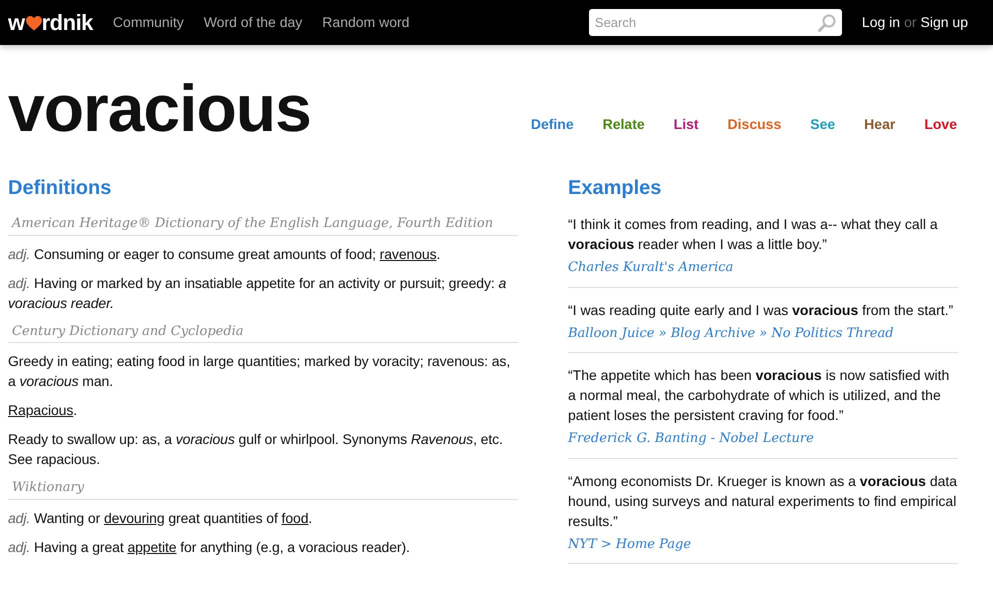 This screenshot has height=593, width=993. I want to click on source-link: Charles Kuralt's America, so click(651, 267).